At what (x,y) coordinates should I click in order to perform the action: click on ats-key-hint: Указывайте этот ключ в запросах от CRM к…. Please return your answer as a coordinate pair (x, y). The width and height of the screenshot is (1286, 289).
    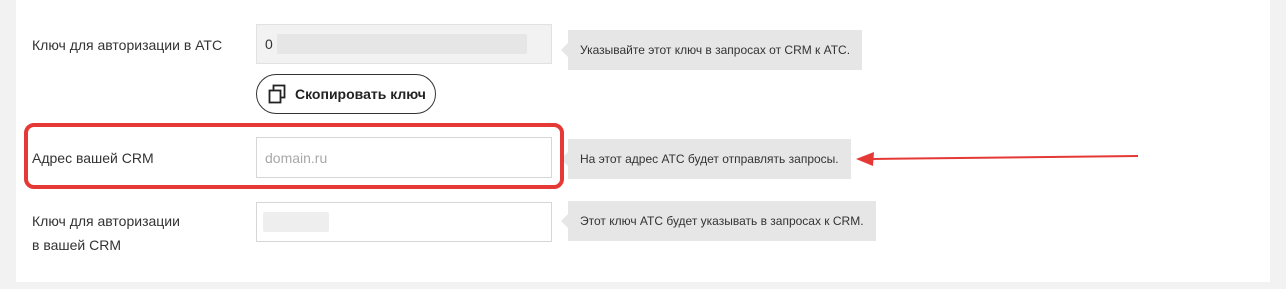
    Looking at the image, I should click on (711, 50).